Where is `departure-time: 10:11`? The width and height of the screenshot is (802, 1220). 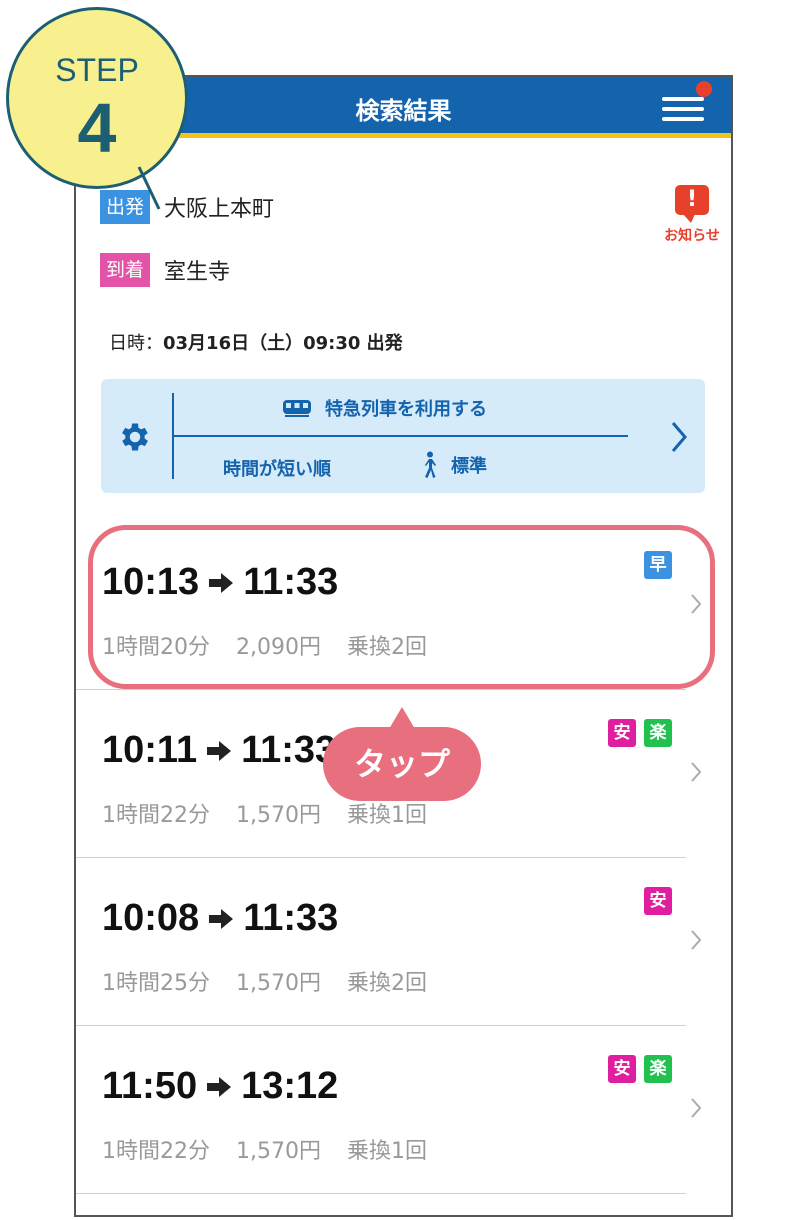
departure-time: 10:11 is located at coordinates (150, 750).